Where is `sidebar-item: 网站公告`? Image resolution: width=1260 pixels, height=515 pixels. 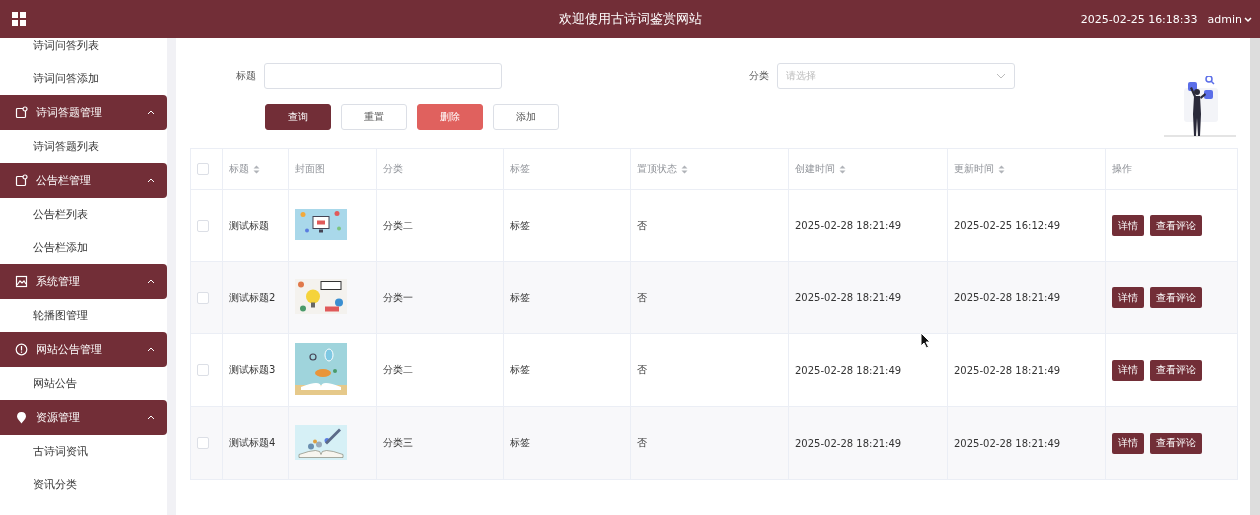
sidebar-item: 网站公告 is located at coordinates (55, 383).